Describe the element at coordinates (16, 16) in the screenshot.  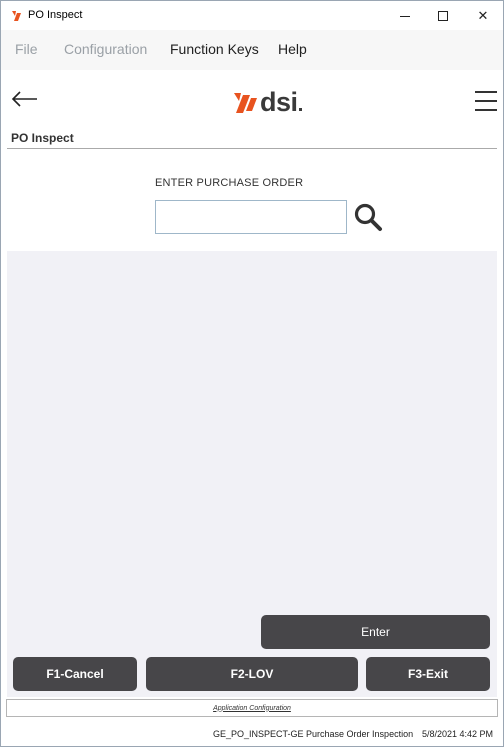
I see `dsi-app-icon` at that location.